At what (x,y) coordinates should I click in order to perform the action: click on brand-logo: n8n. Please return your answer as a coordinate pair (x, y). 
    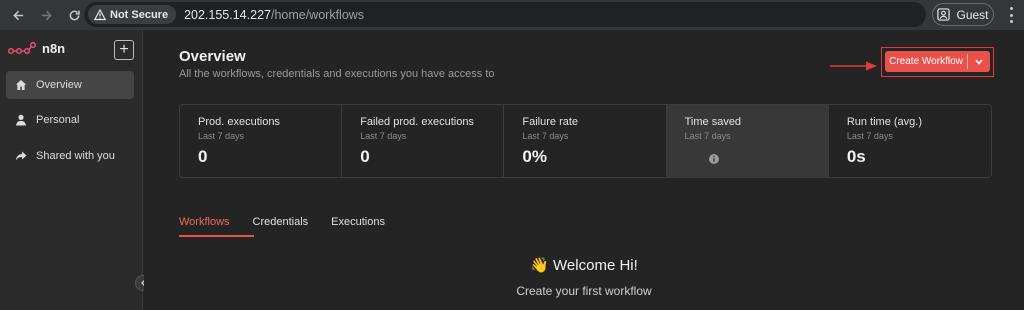
    Looking at the image, I should click on (36, 48).